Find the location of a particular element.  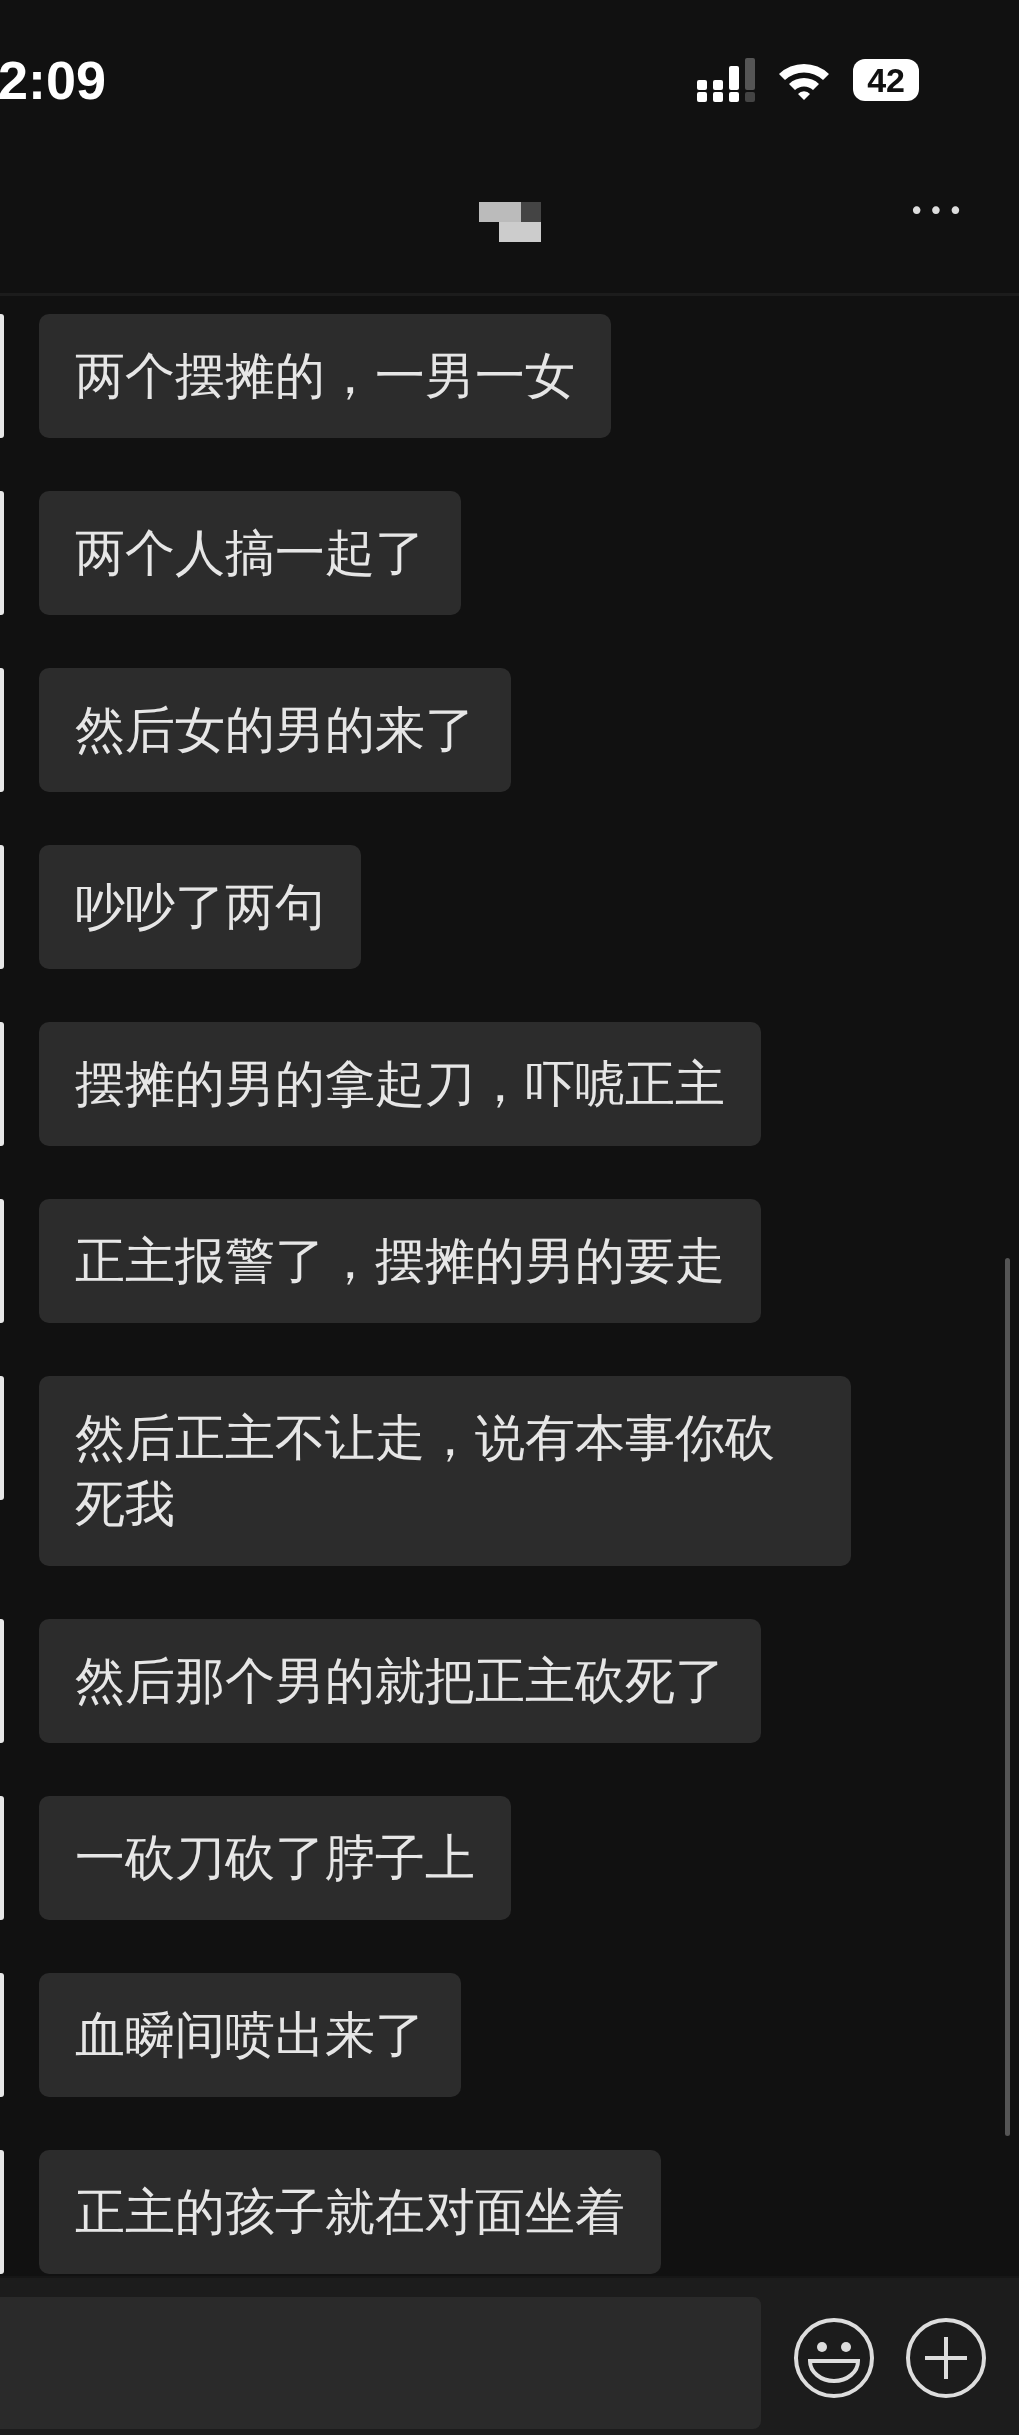

emoji-icon is located at coordinates (834, 2357).